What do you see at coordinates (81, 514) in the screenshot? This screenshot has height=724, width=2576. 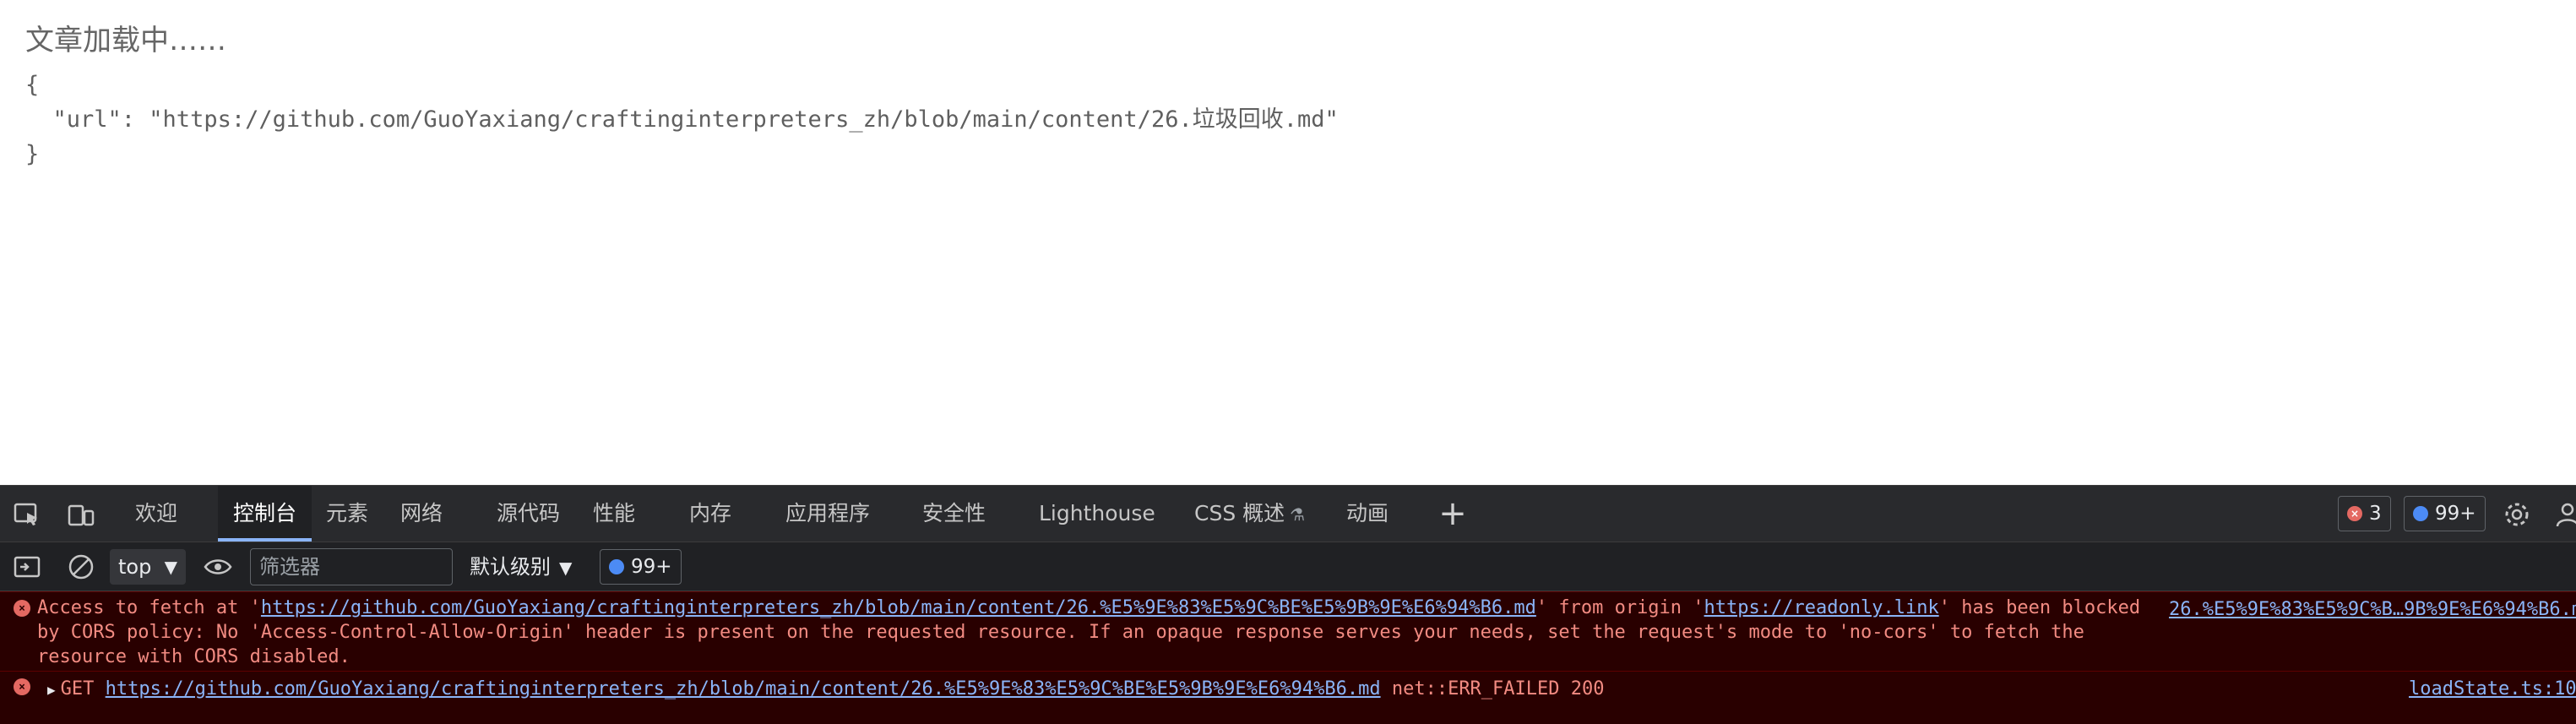 I see `device-emulation-icon` at bounding box center [81, 514].